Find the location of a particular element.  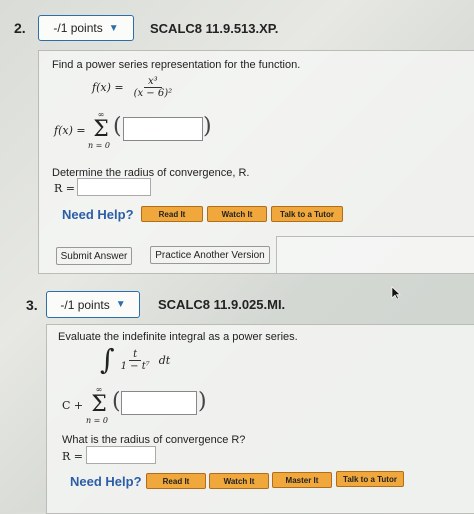

q3-sigma: ∞ Σ n = 0 is located at coordinates (99, 405).